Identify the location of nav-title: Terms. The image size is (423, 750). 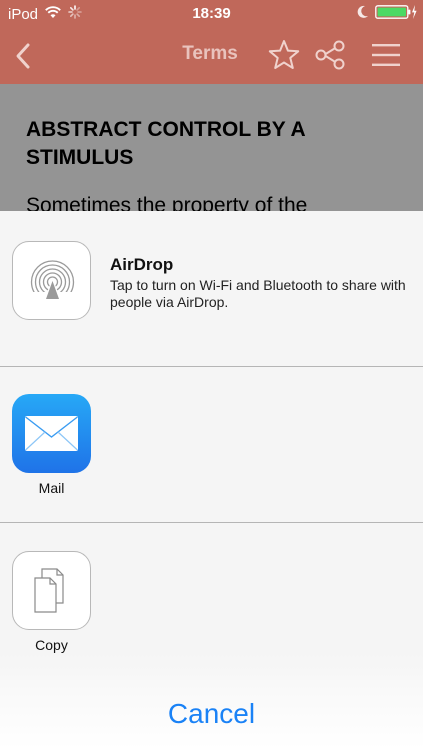
(210, 53).